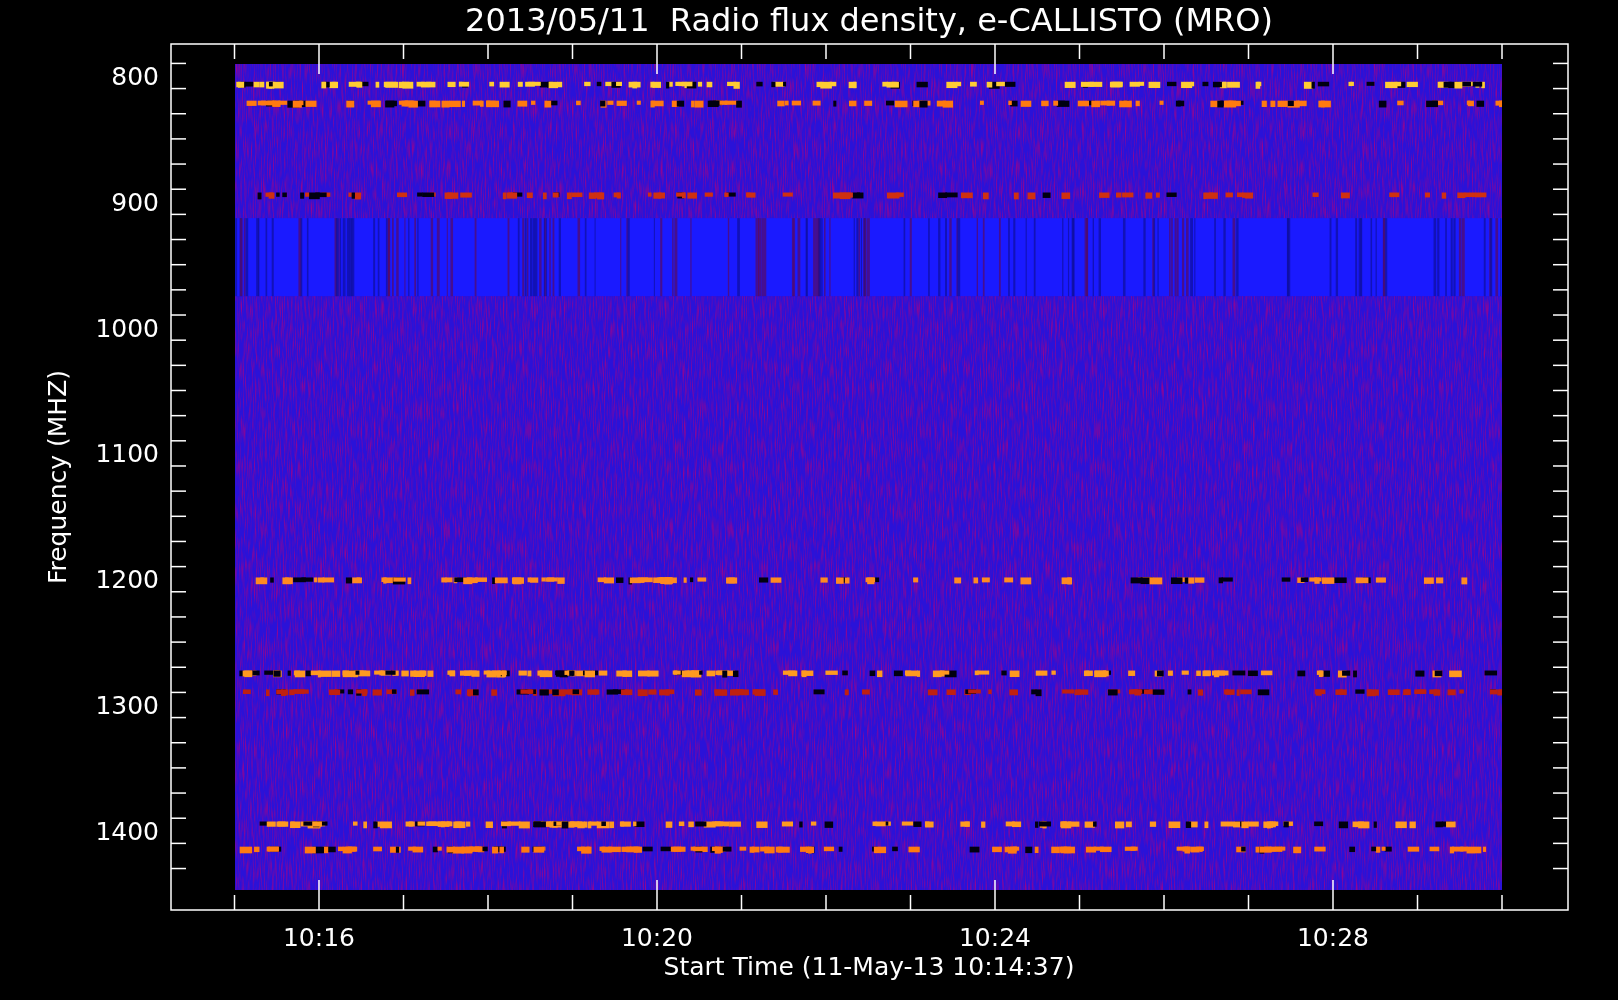  I want to click on chart-title: 2013/05/11 Radio flux density, e-CALLISTO (MRO), so click(869, 20).